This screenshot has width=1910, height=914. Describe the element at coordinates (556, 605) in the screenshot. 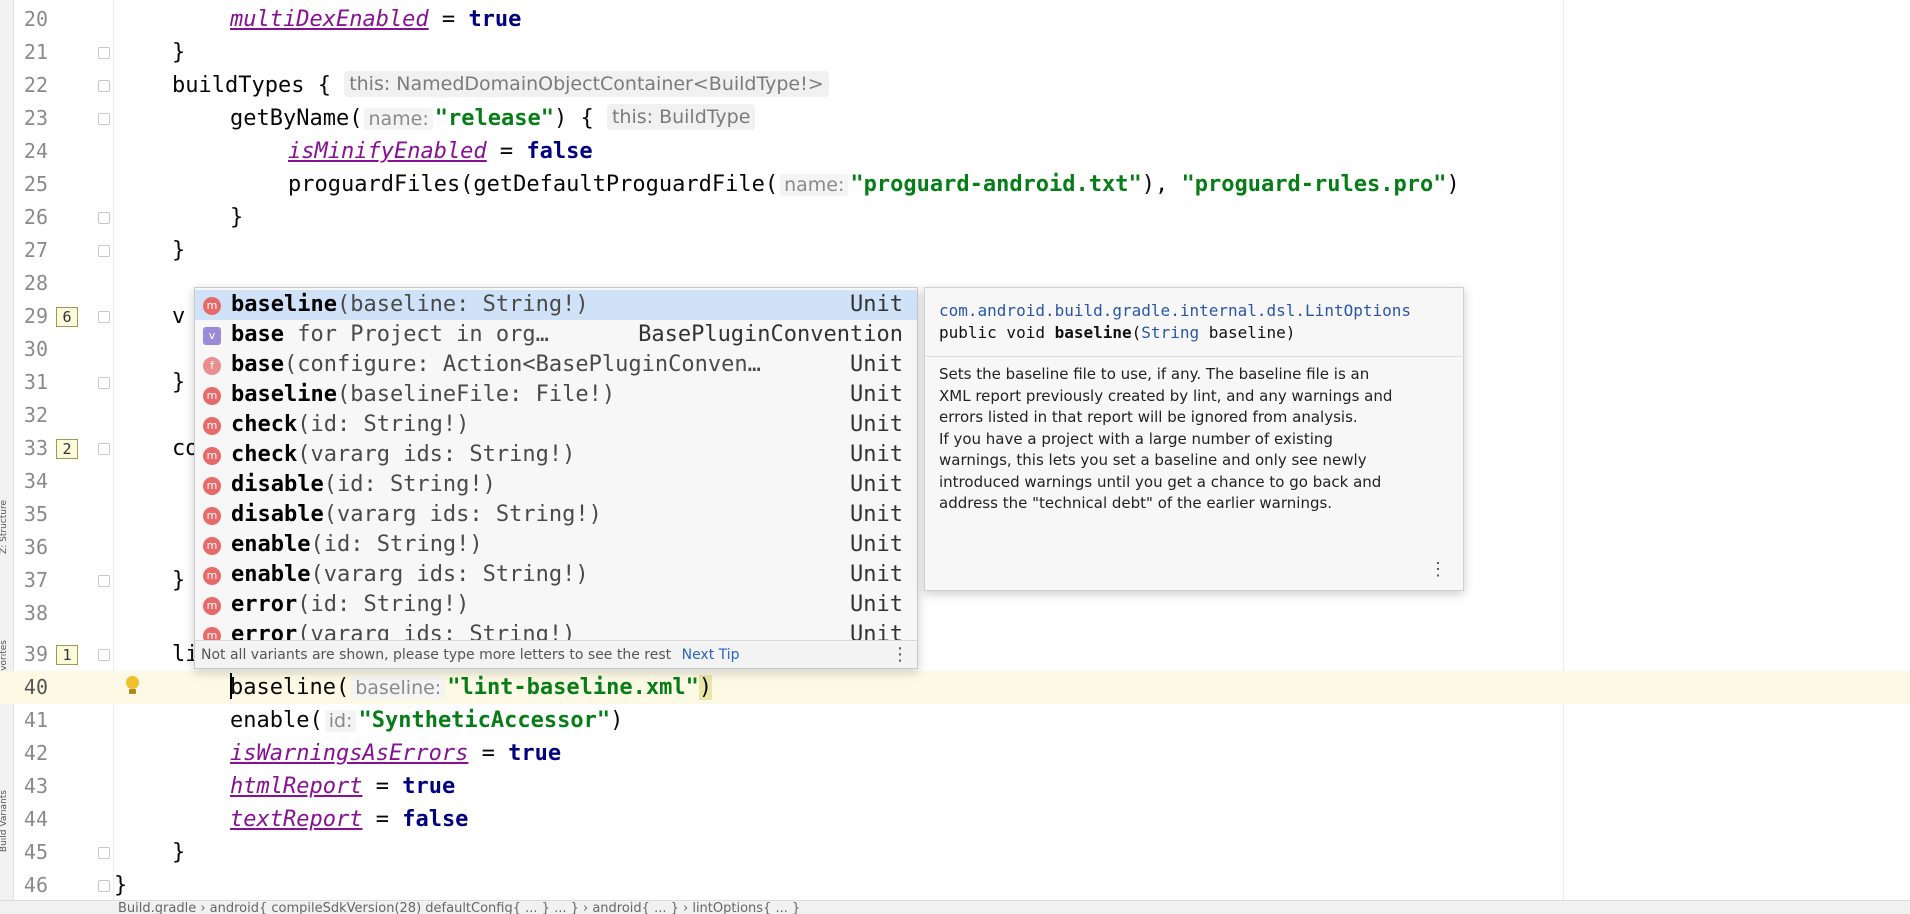

I see `completion-item: m error(id: String!) Unit` at that location.